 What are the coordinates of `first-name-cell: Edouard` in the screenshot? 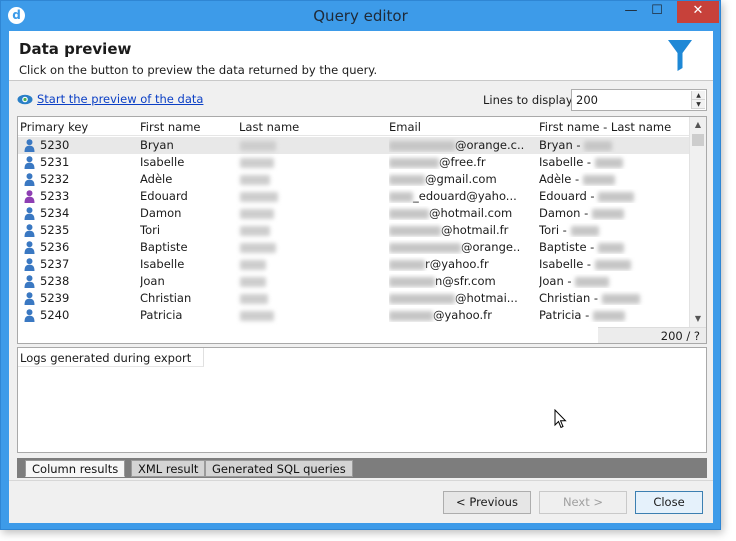 It's located at (164, 196).